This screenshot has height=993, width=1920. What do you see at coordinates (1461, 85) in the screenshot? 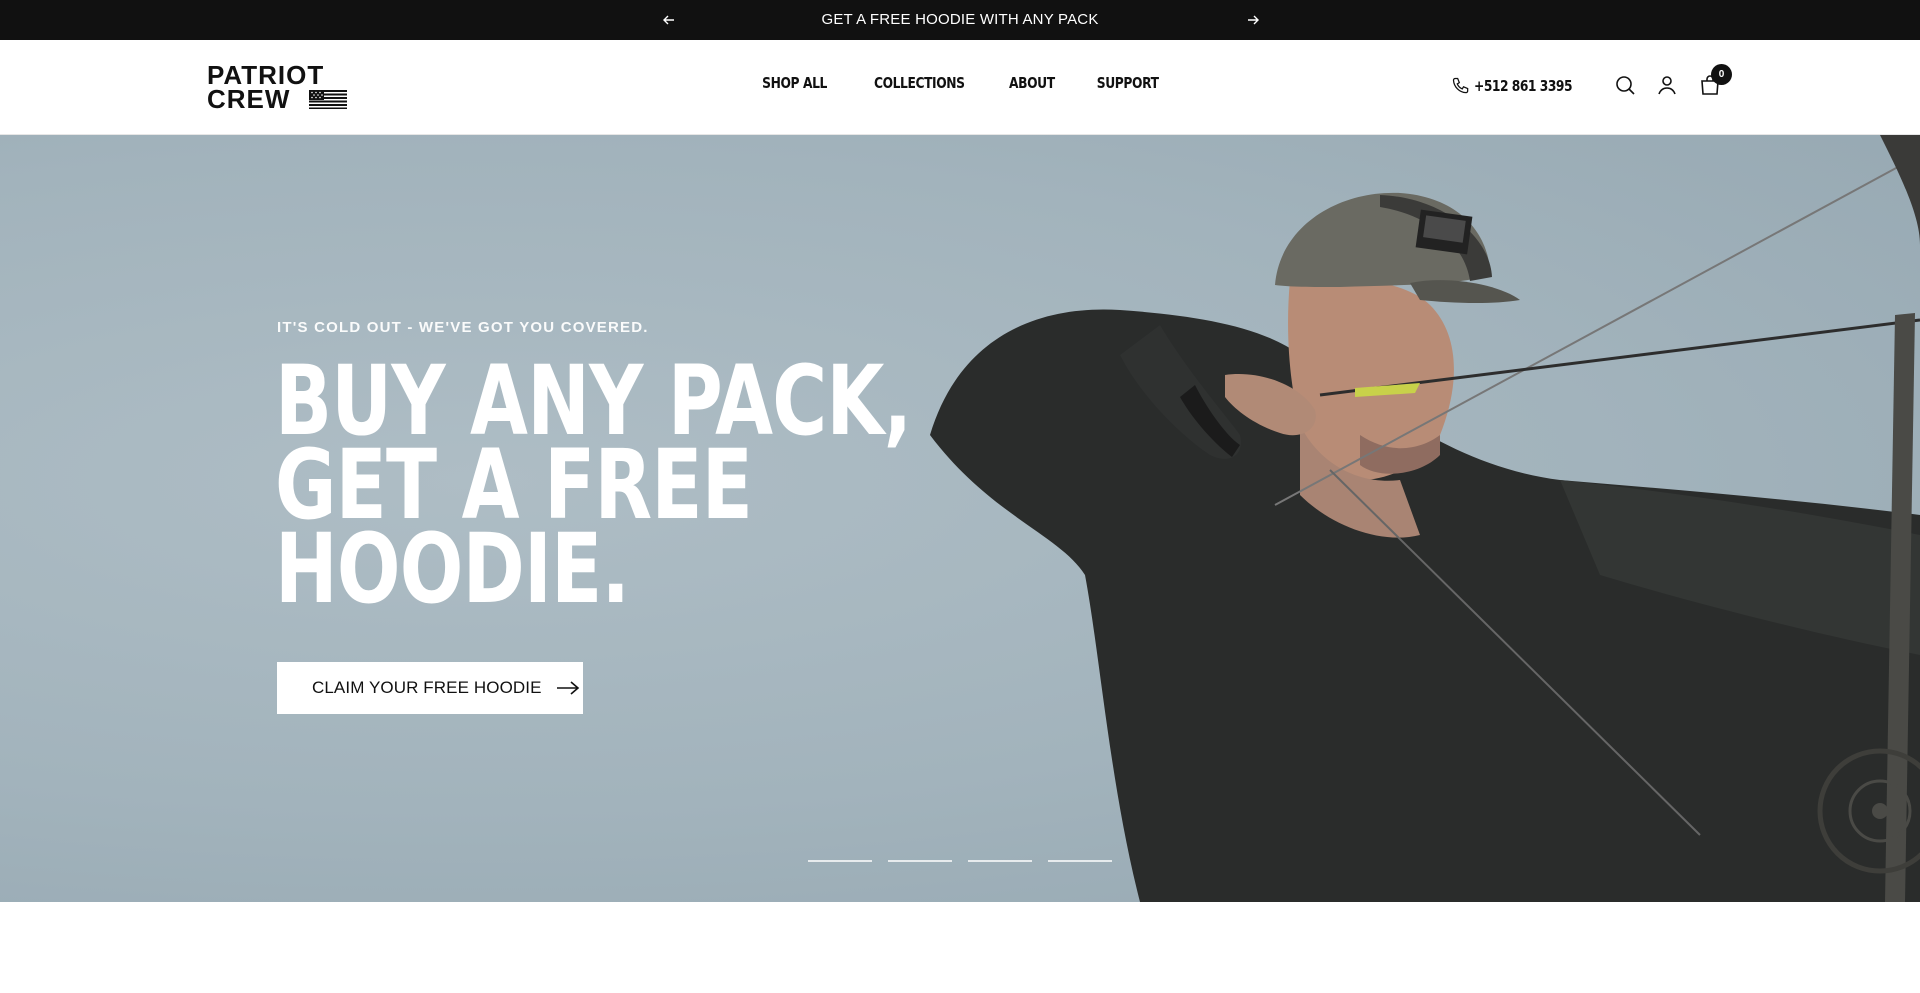
I see `phone-icon` at bounding box center [1461, 85].